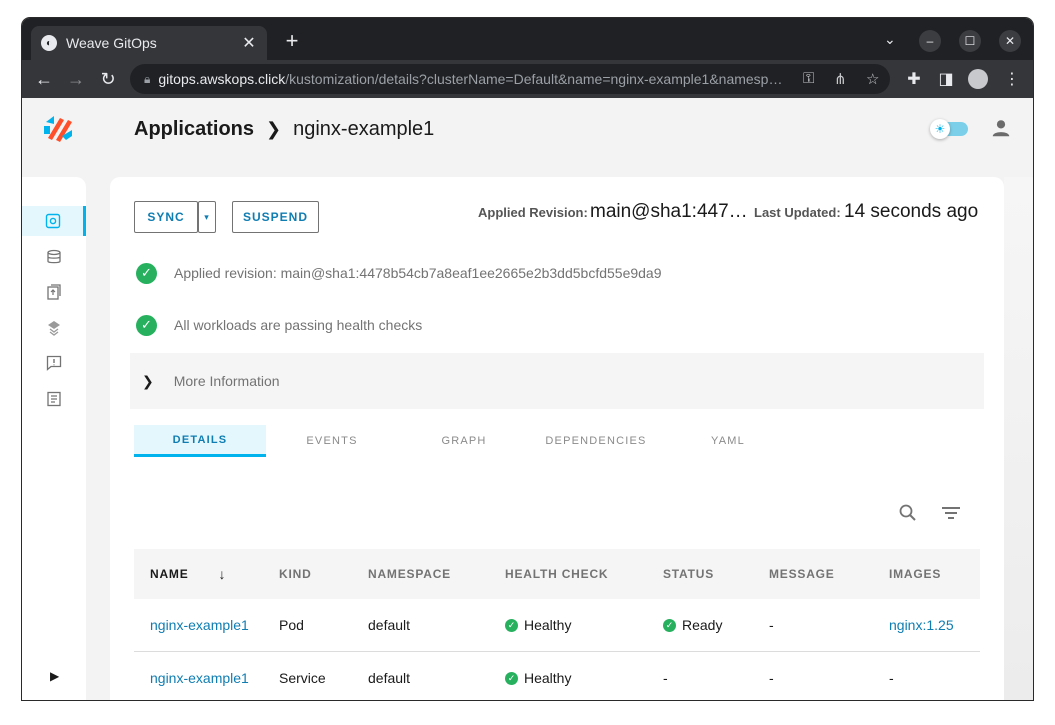 The width and height of the screenshot is (1055, 725). Describe the element at coordinates (207, 217) in the screenshot. I see `sync-options-dropdown-icon: ▾` at that location.